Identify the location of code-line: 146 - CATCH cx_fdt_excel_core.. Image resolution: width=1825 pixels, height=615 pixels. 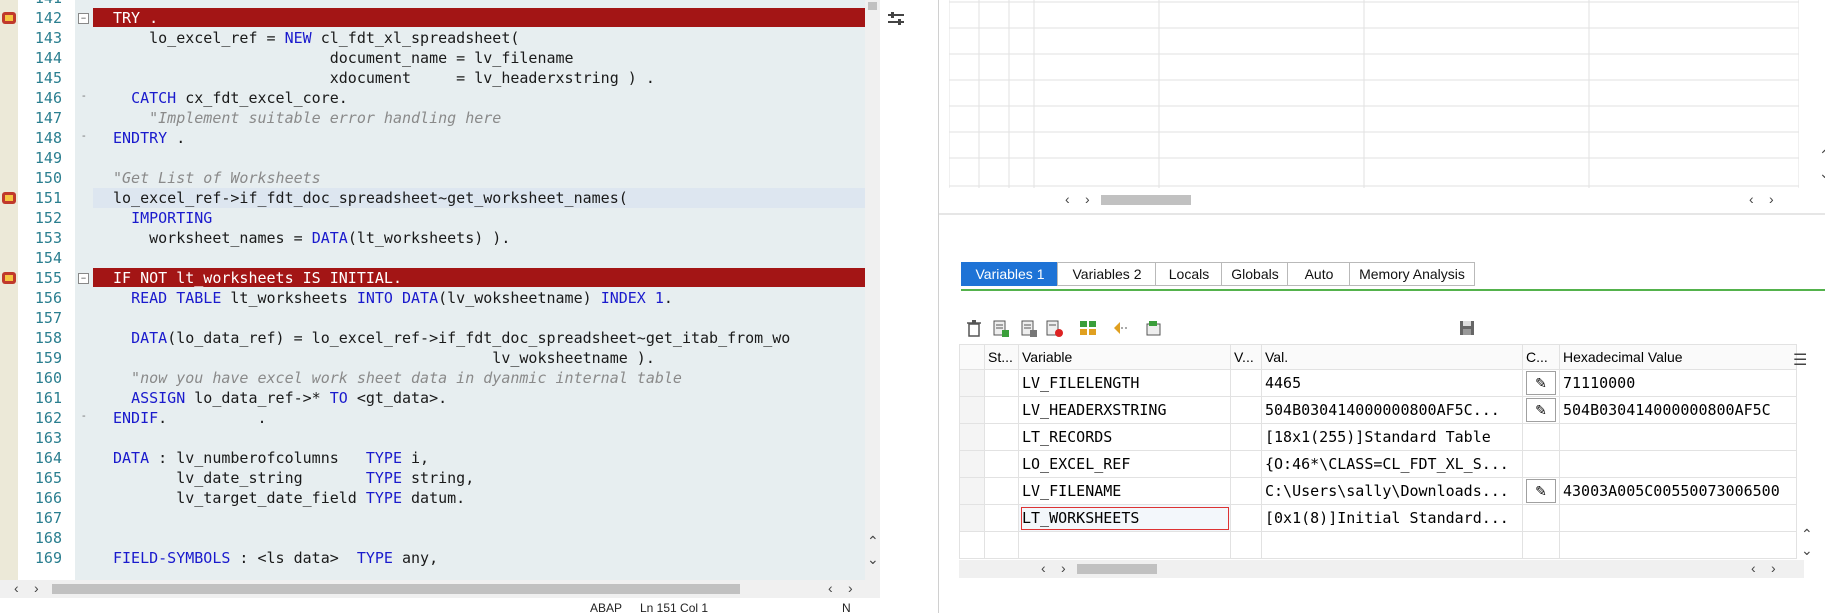
(432, 98).